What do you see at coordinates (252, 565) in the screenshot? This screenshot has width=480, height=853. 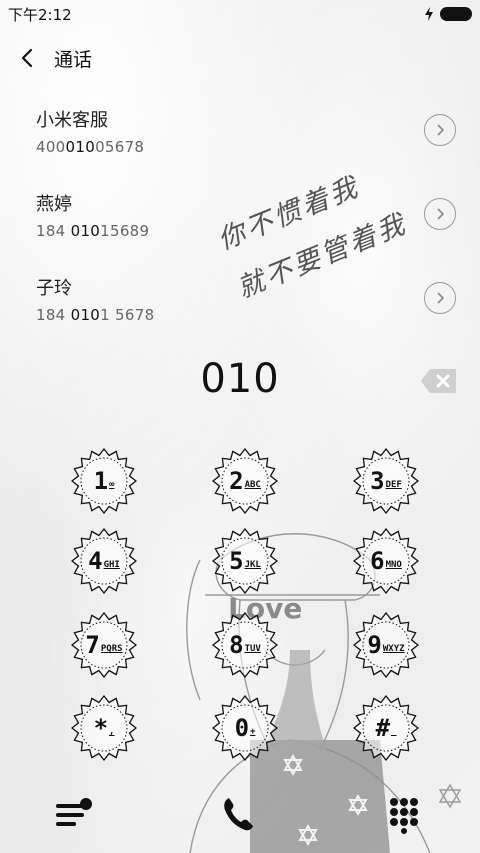 I see `key-letters: JKL` at bounding box center [252, 565].